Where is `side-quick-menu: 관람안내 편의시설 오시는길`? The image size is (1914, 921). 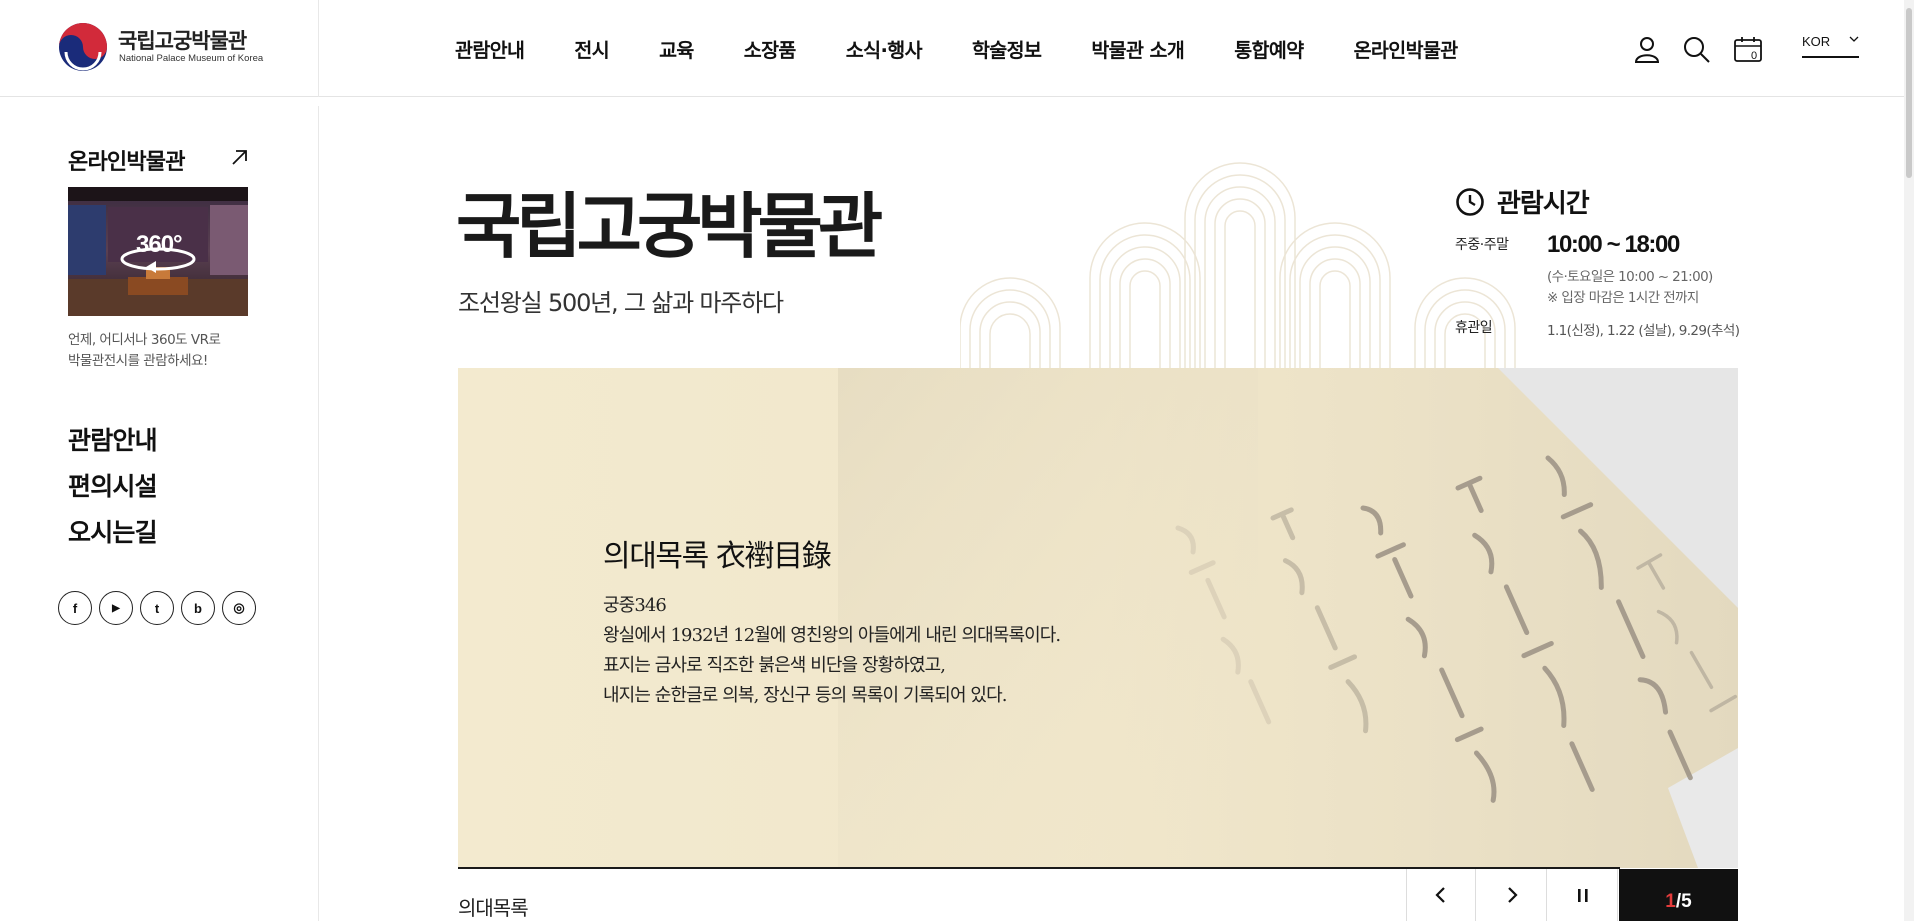 side-quick-menu: 관람안내 편의시설 오시는길 is located at coordinates (113, 487).